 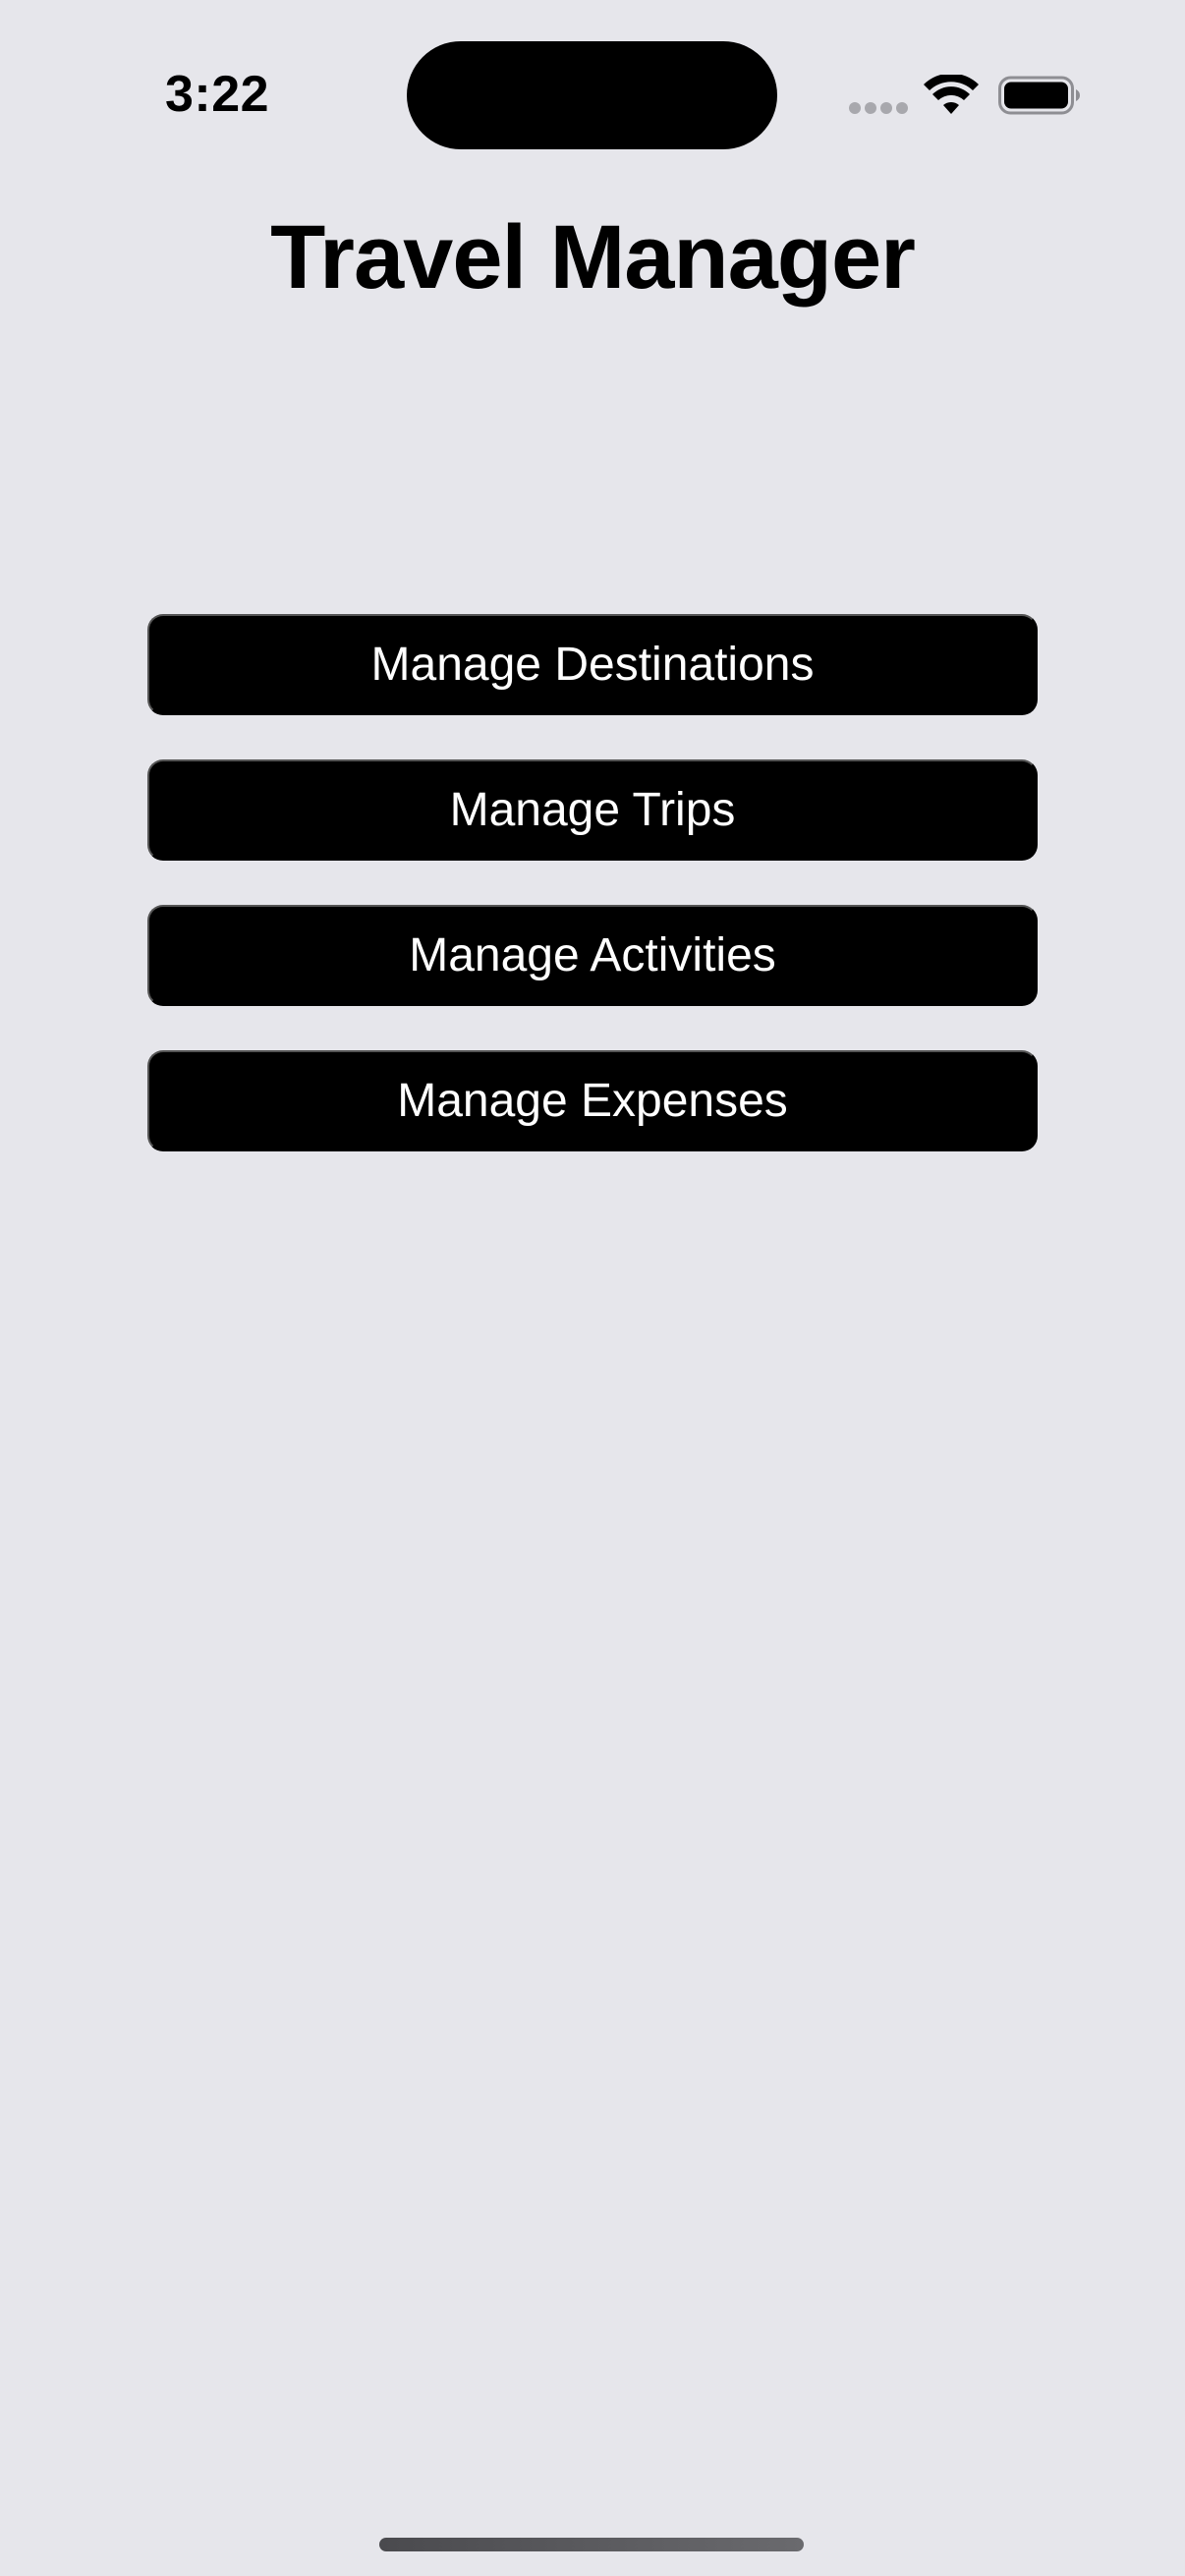 What do you see at coordinates (952, 94) in the screenshot?
I see `wifi-icon` at bounding box center [952, 94].